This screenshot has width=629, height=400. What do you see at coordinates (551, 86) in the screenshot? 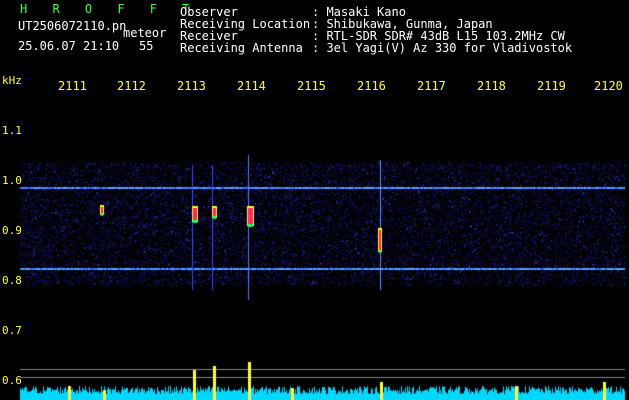
I see `x-tick-label: 2119` at bounding box center [551, 86].